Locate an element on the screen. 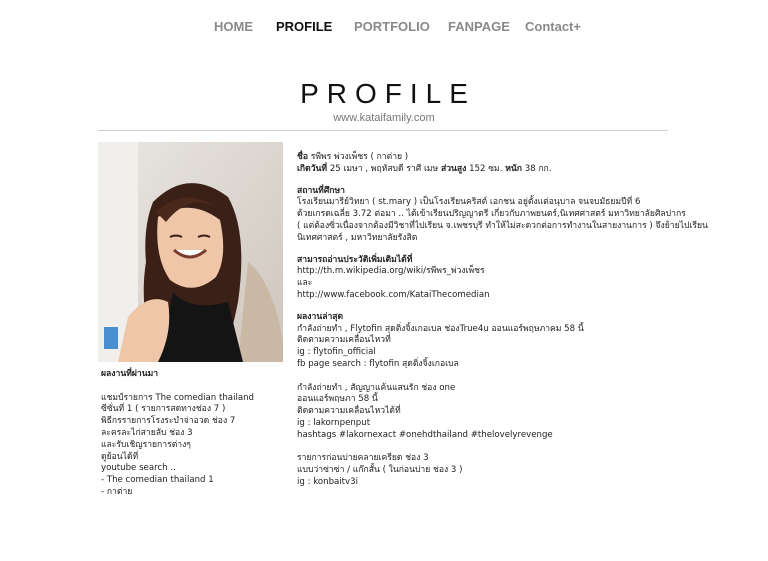 This screenshot has height=561, width=768. latest-work-line: ติดตามความเคลื่อนไหวที่ is located at coordinates (344, 340).